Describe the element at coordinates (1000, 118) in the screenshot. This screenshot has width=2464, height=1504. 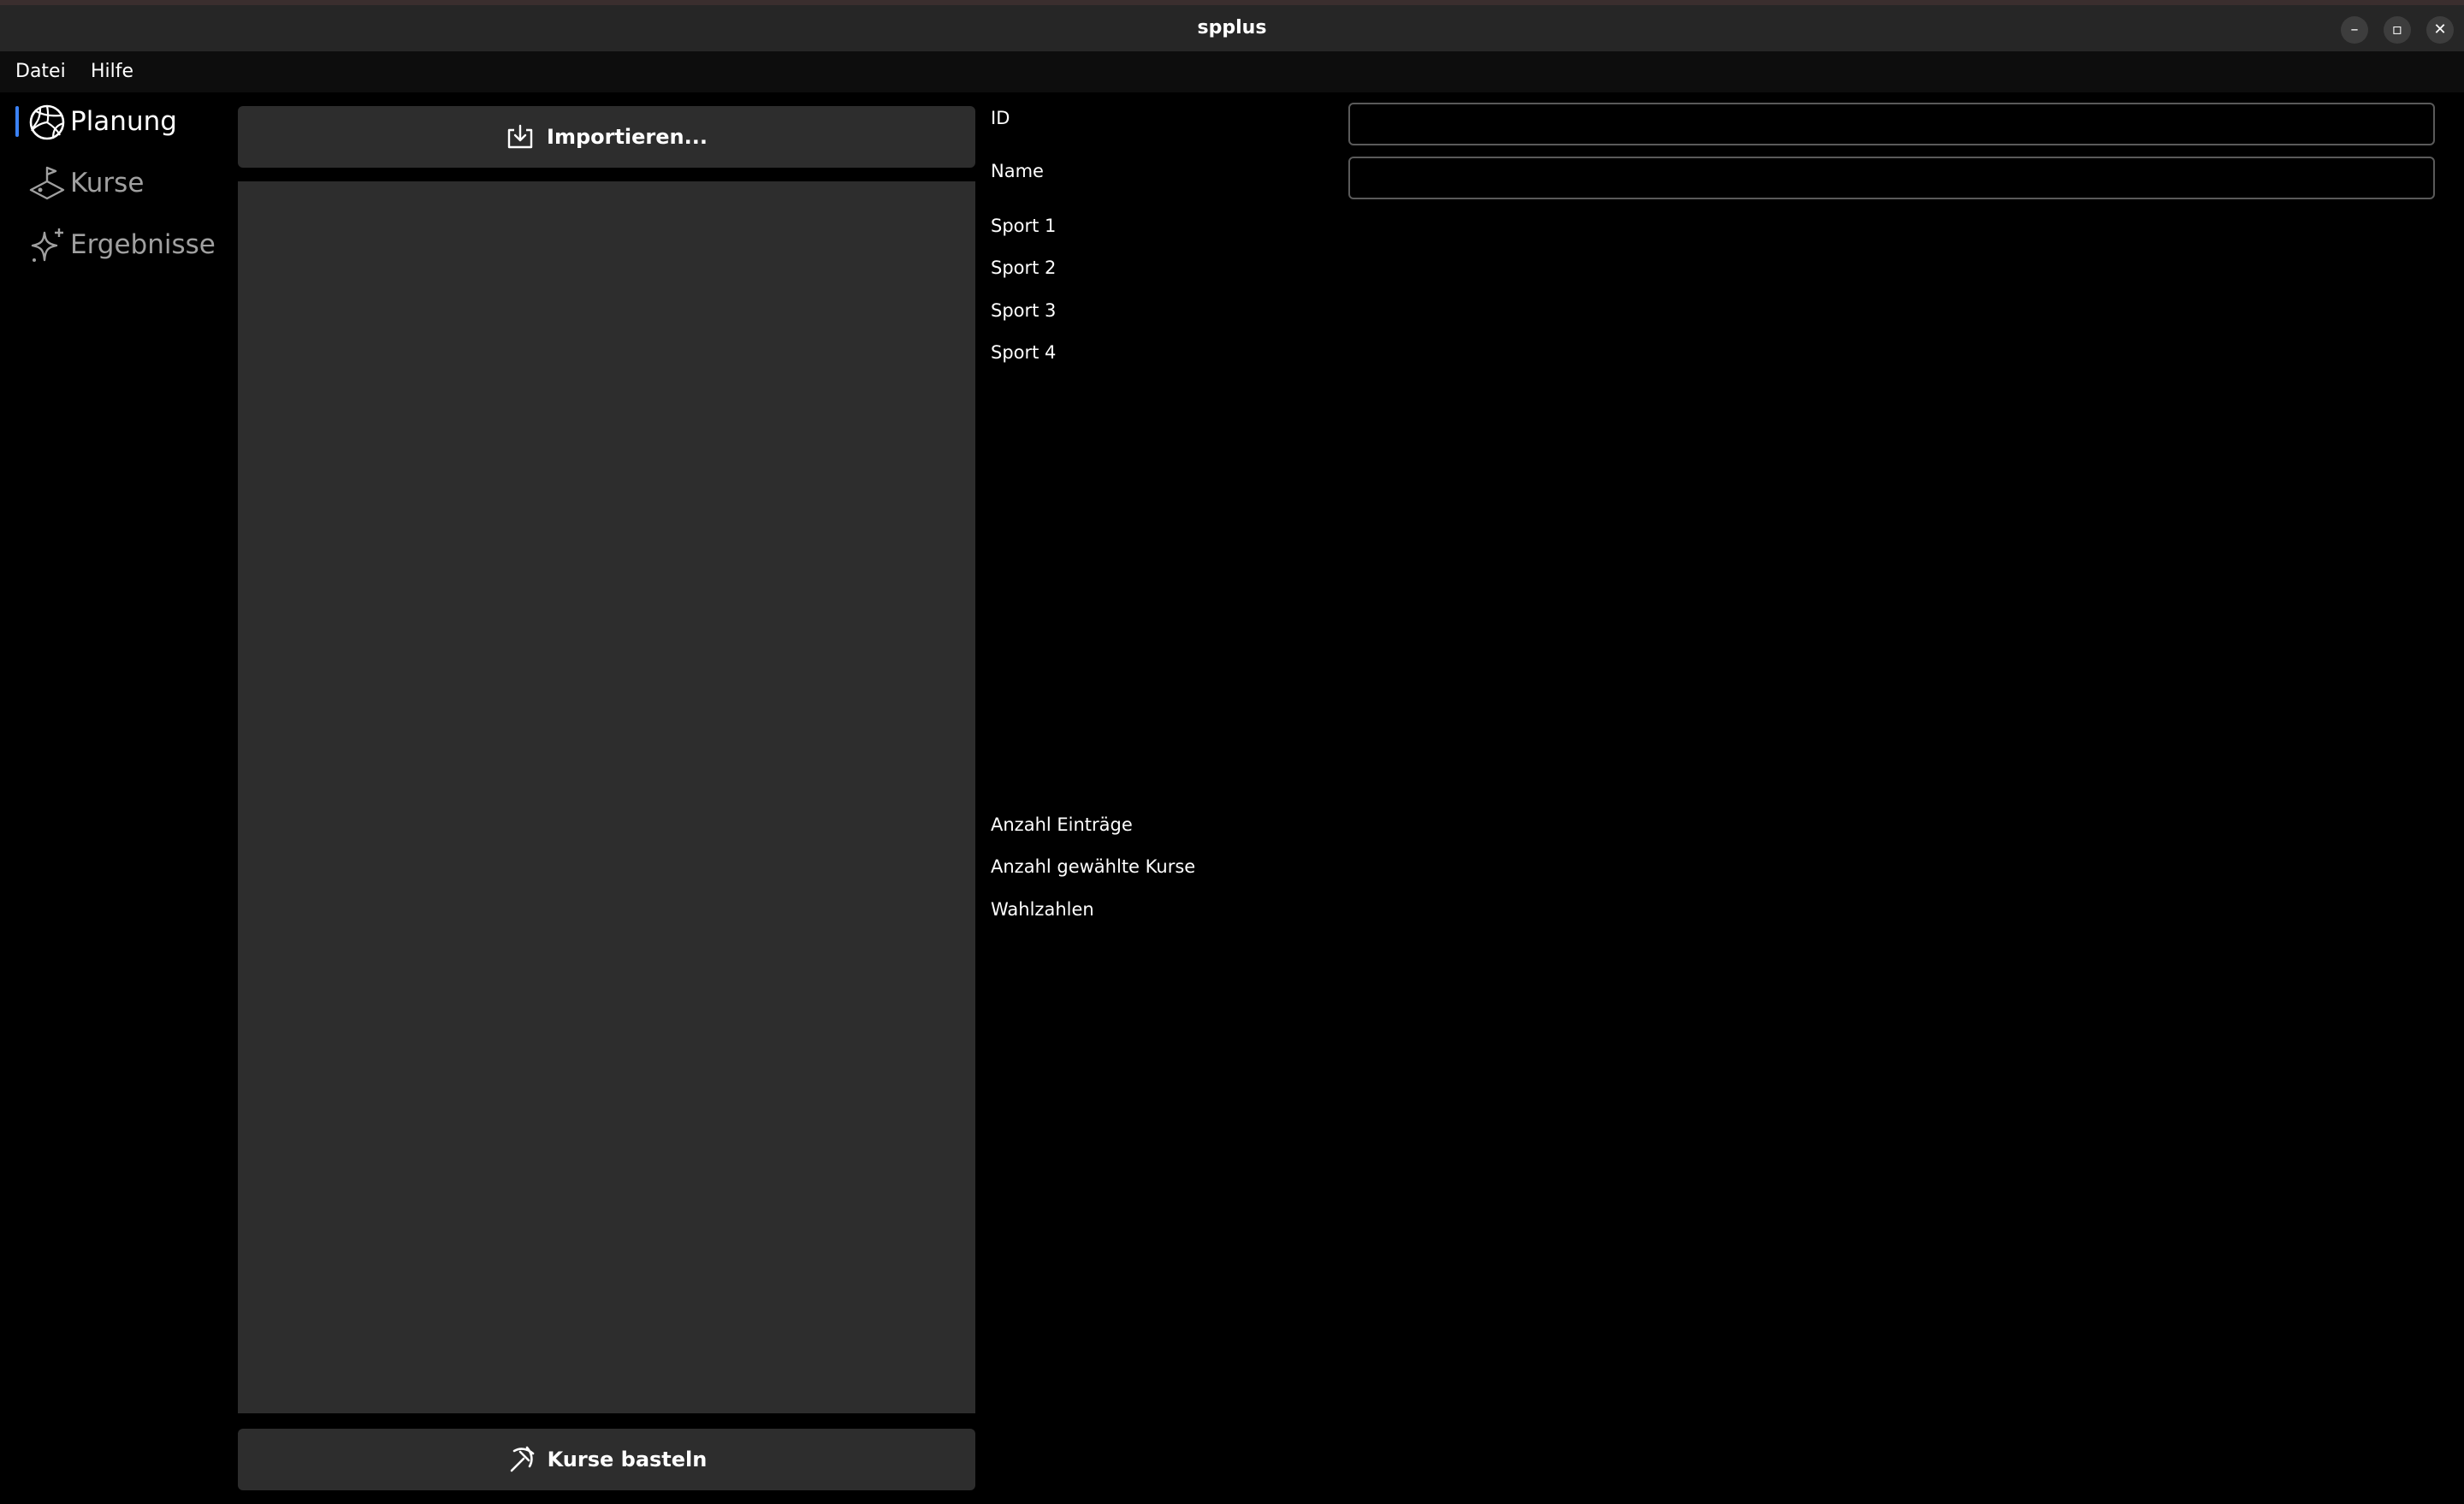
I see `id-label: ID` at that location.